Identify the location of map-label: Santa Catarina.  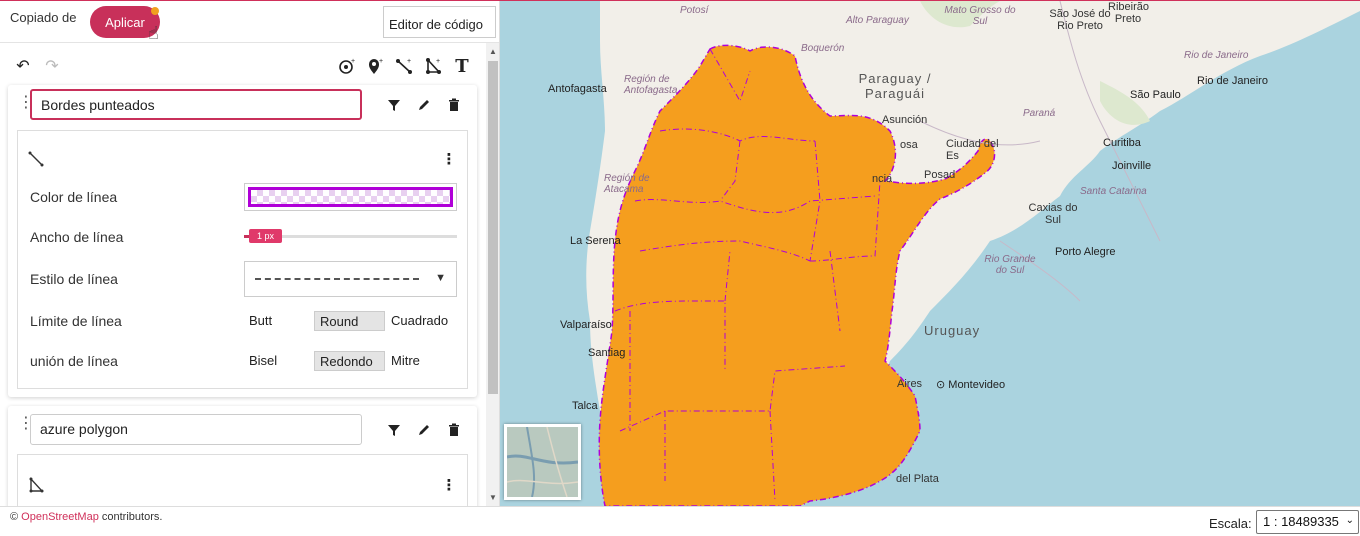
(1113, 191).